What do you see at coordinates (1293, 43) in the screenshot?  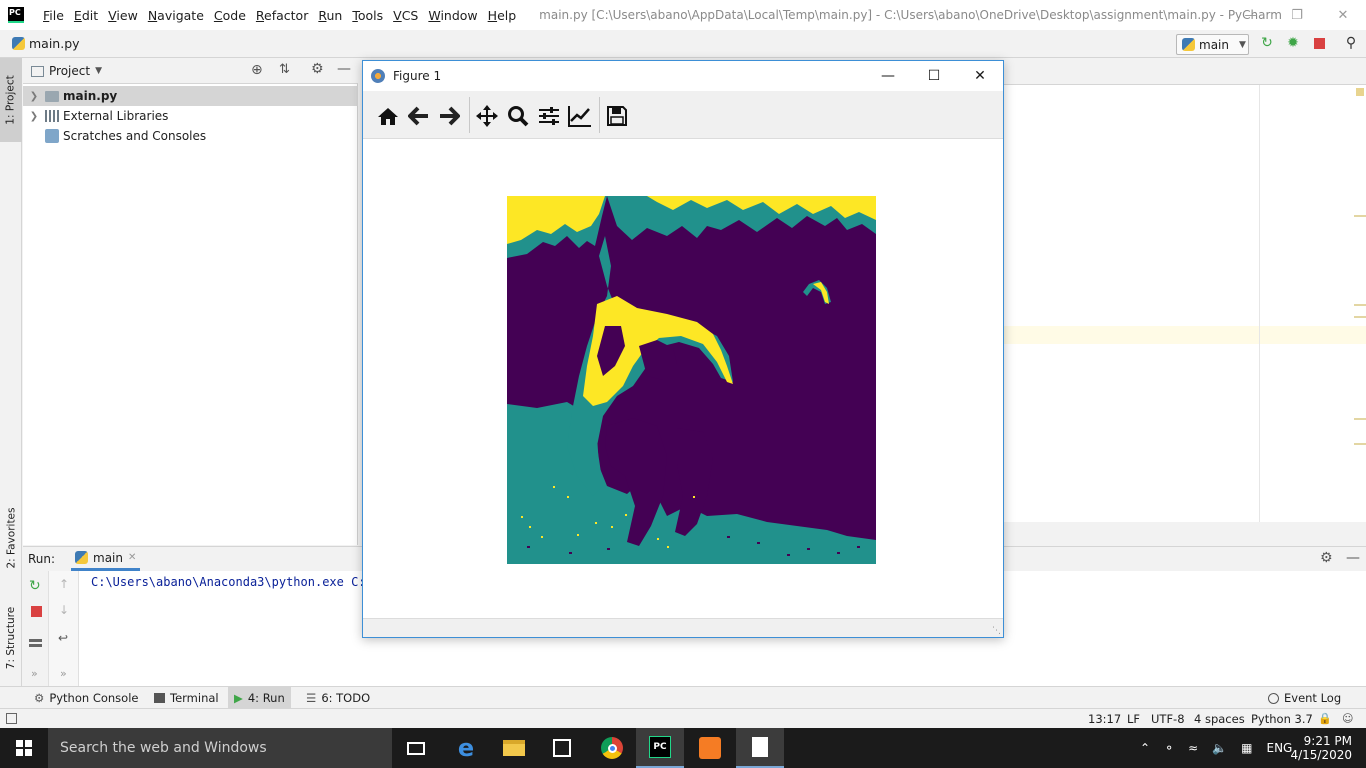 I see `debug-icon: ✹` at bounding box center [1293, 43].